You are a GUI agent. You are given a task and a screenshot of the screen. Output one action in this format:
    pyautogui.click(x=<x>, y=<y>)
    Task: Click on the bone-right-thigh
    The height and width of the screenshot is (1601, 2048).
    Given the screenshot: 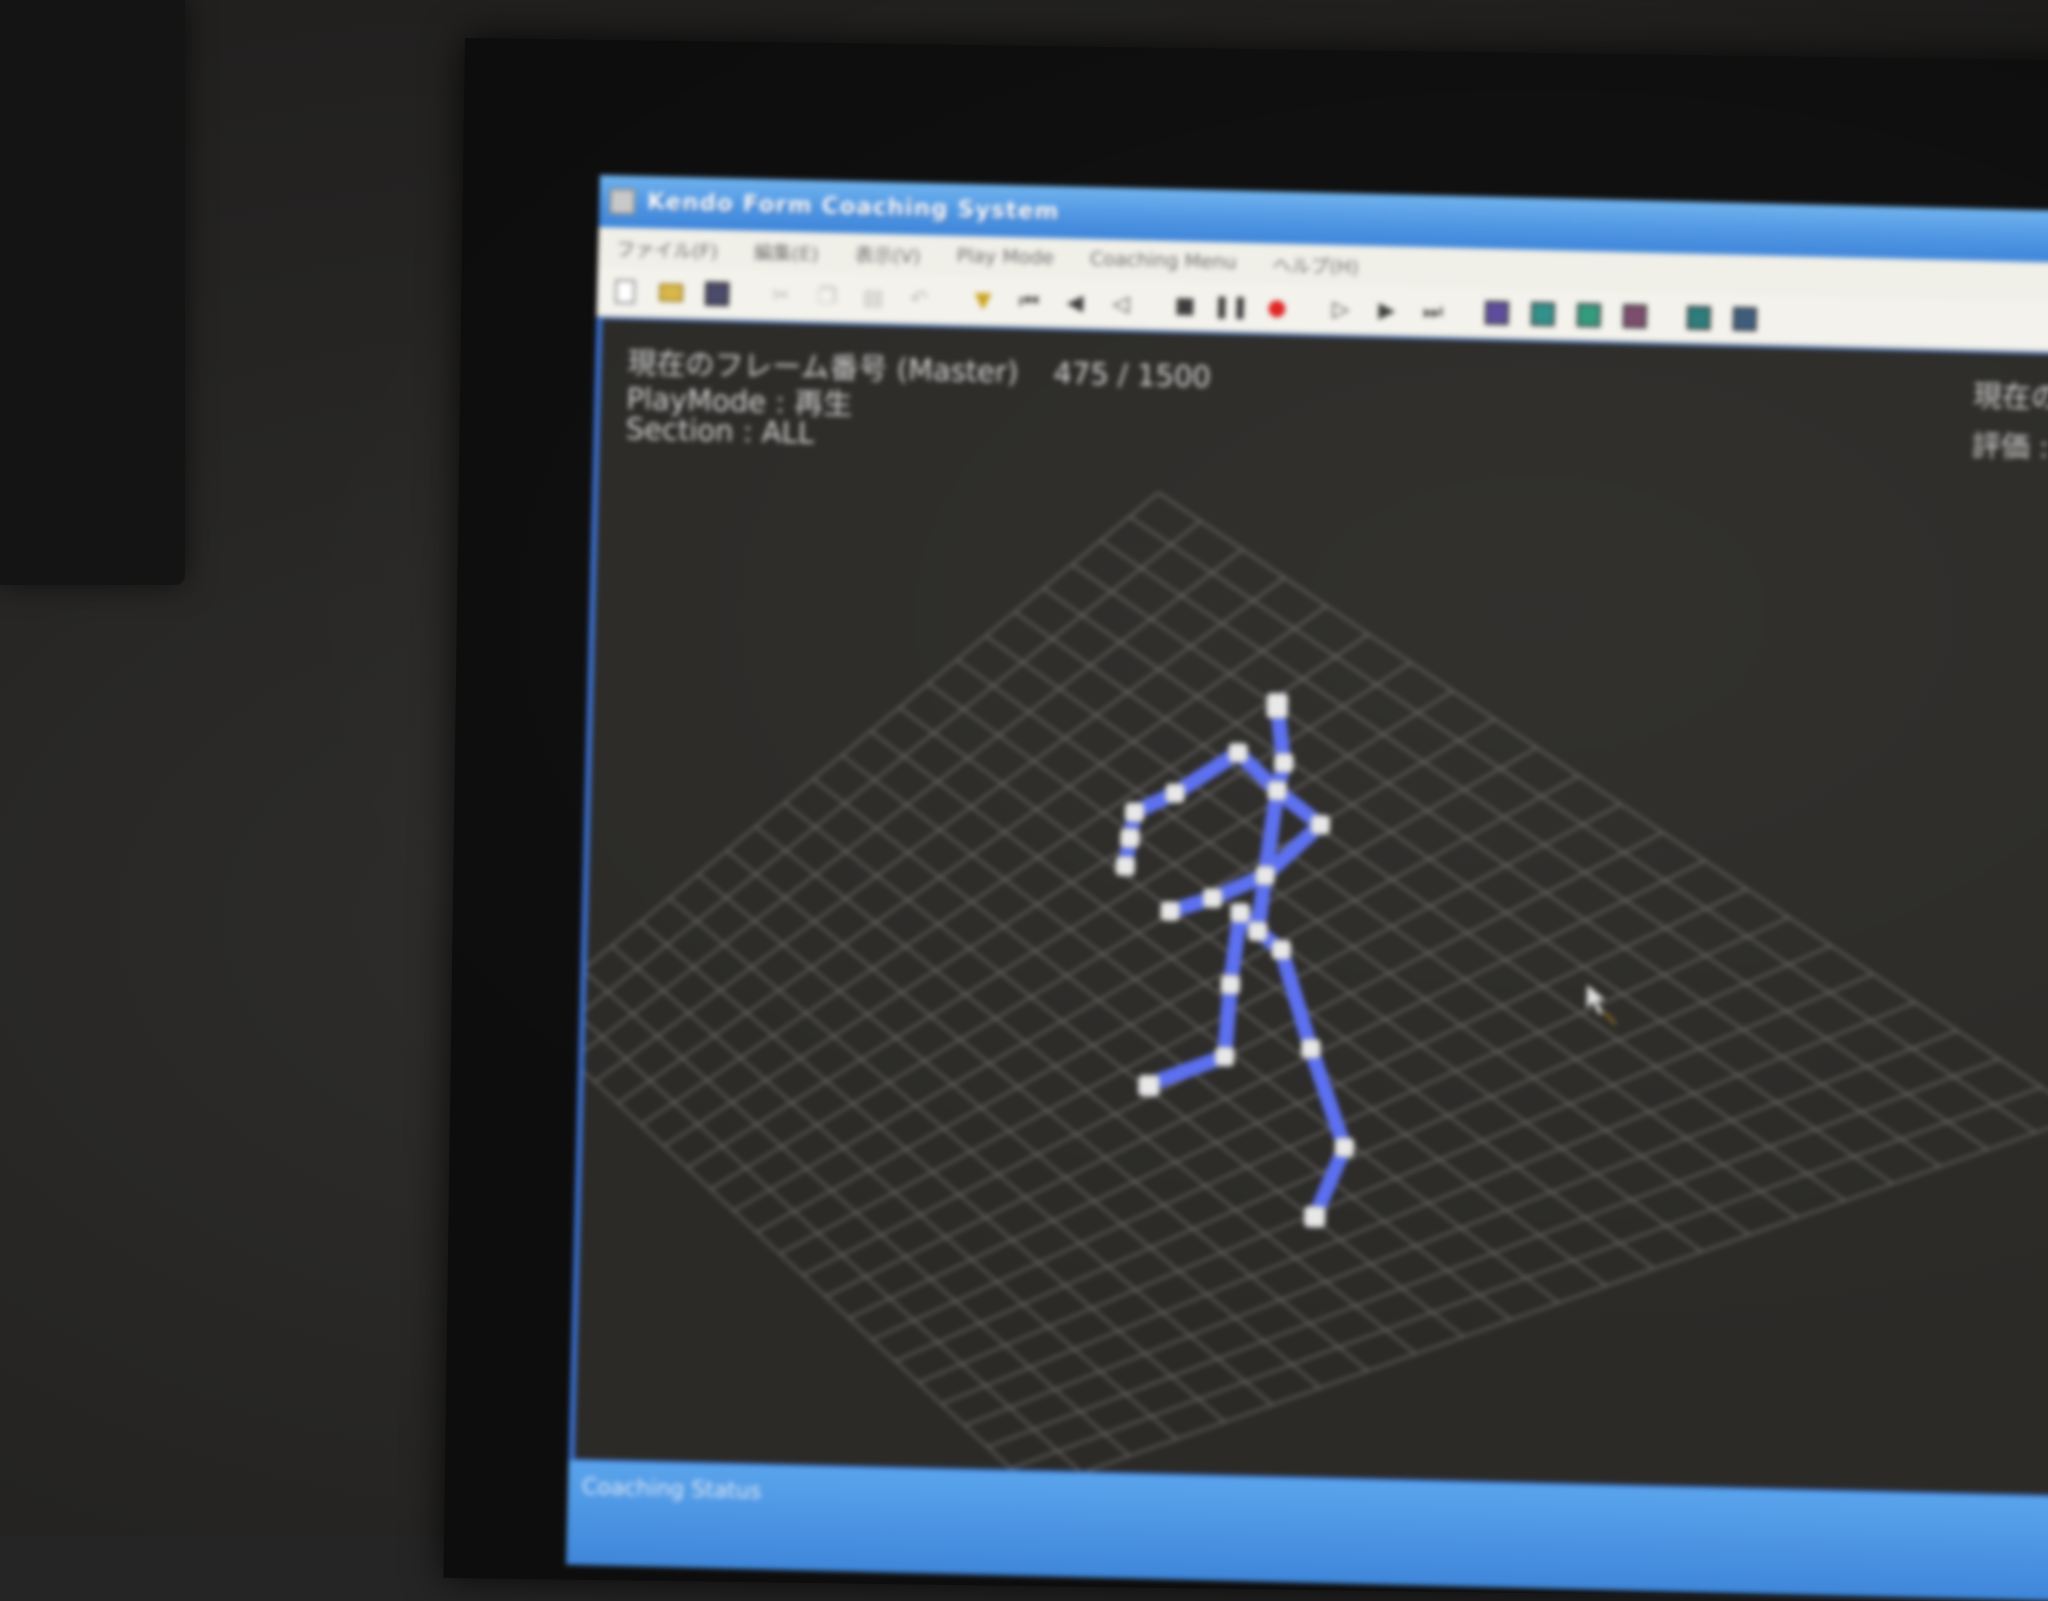 What is the action you would take?
    pyautogui.click(x=1235, y=949)
    